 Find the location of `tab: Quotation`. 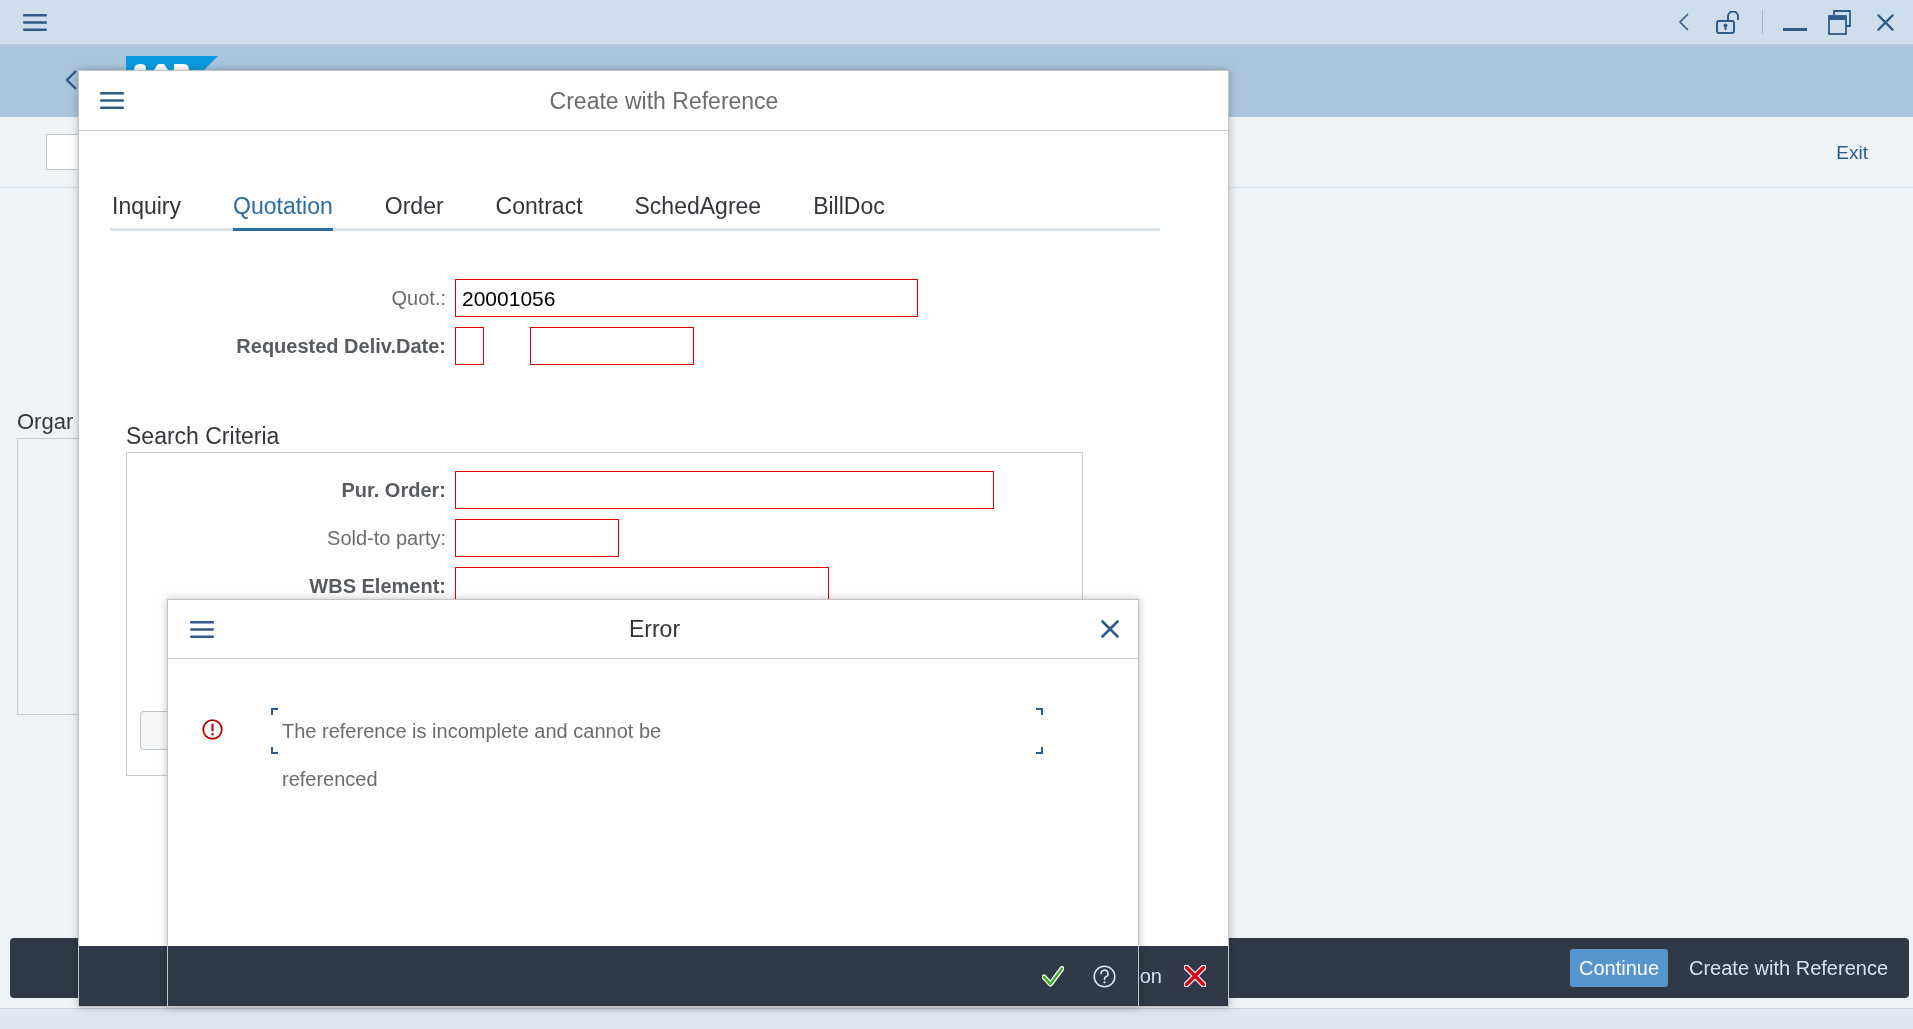

tab: Quotation is located at coordinates (283, 211).